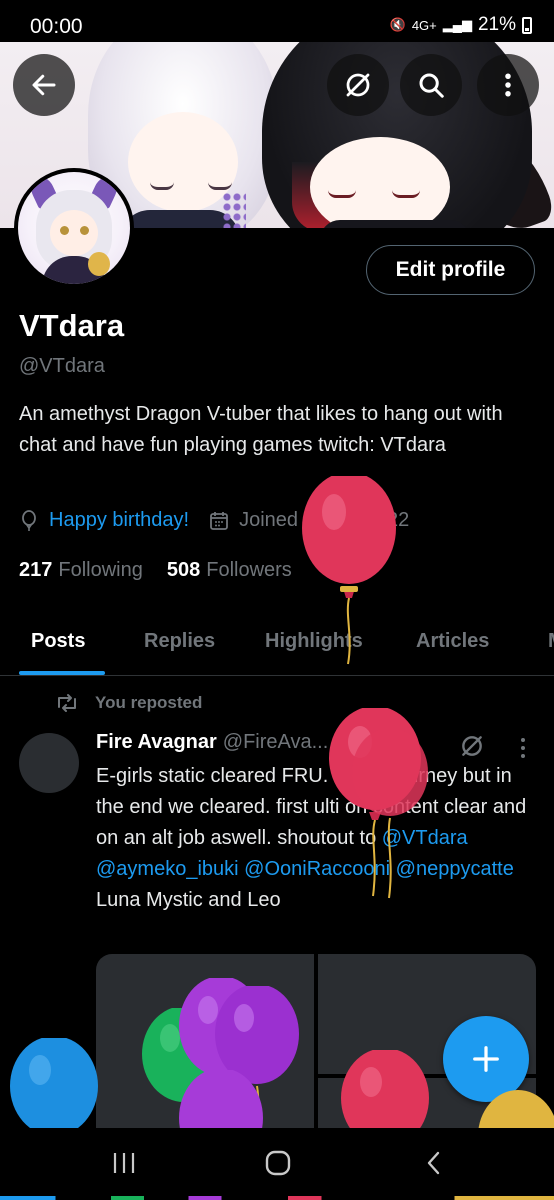 Image resolution: width=554 pixels, height=1200 pixels. I want to click on banner-art-detail, so click(234, 210).